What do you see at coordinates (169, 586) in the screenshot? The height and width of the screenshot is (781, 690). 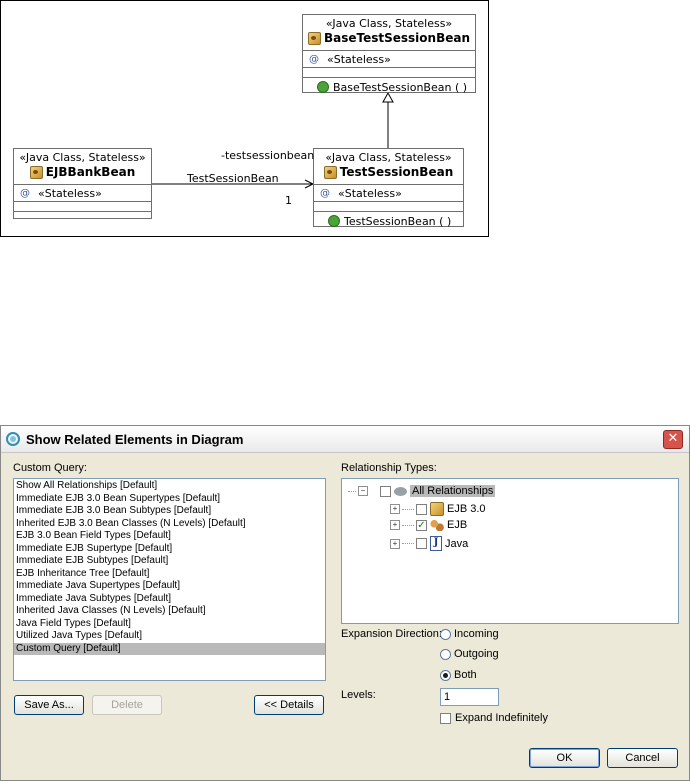 I see `query-list-item: Immediate Java Supertypes [Default]` at bounding box center [169, 586].